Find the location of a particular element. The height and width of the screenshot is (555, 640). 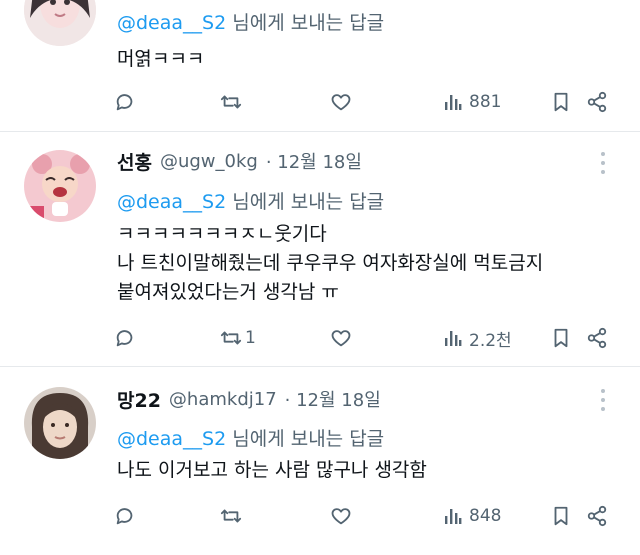

tweet-text: 나도 이거보고 하는 사람 많구나 생각함 is located at coordinates (272, 470).